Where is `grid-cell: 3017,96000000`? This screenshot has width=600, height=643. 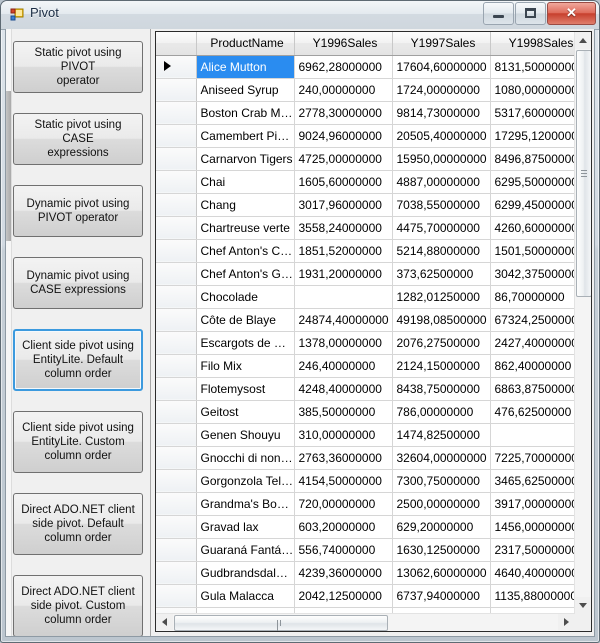 grid-cell: 3017,96000000 is located at coordinates (343, 205).